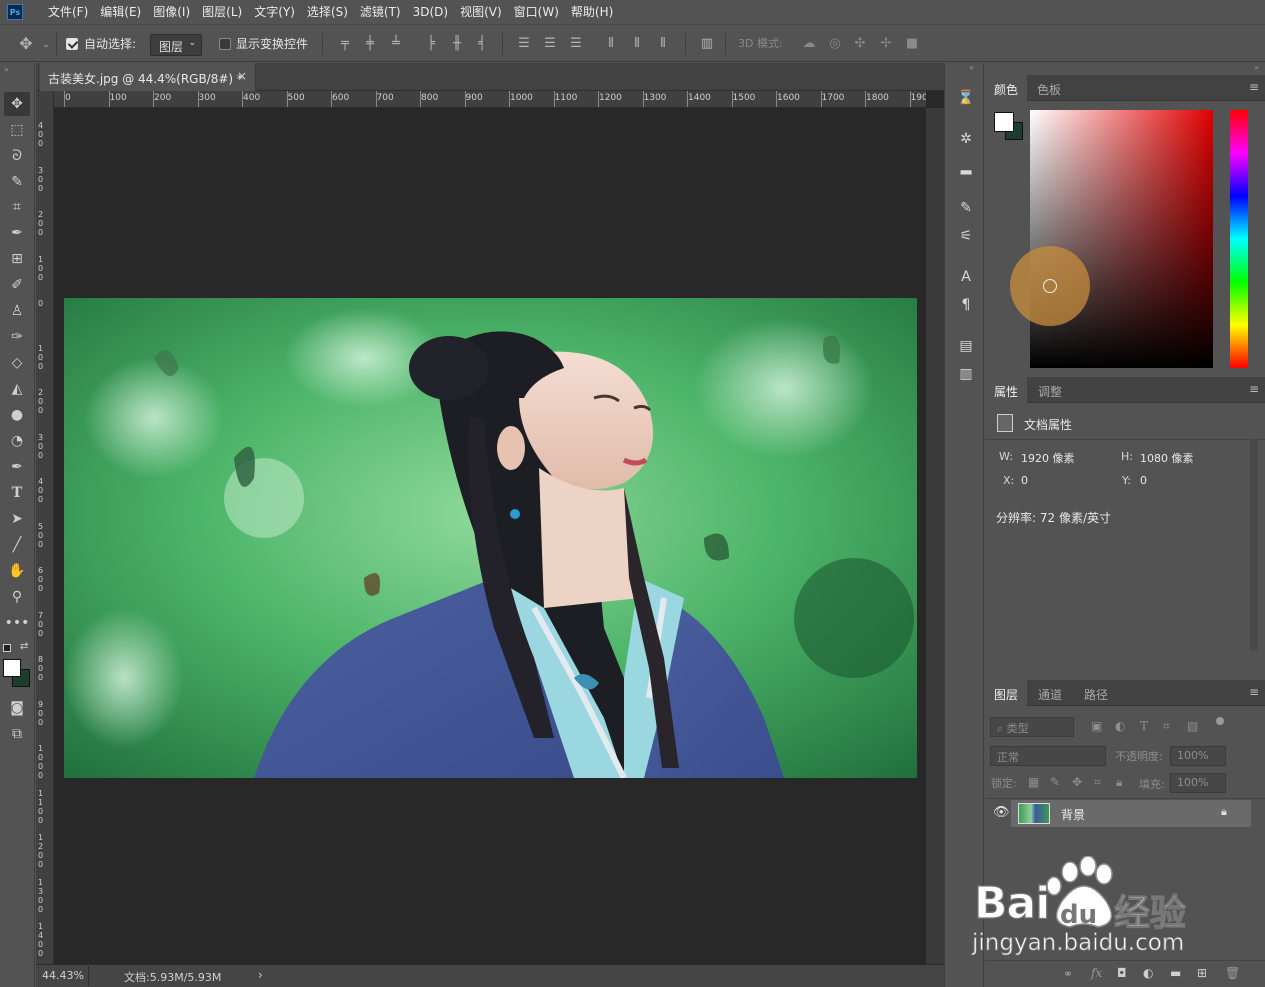 This screenshot has height=987, width=1265. Describe the element at coordinates (17, 708) in the screenshot. I see `quick-mask-icon: ◙` at that location.